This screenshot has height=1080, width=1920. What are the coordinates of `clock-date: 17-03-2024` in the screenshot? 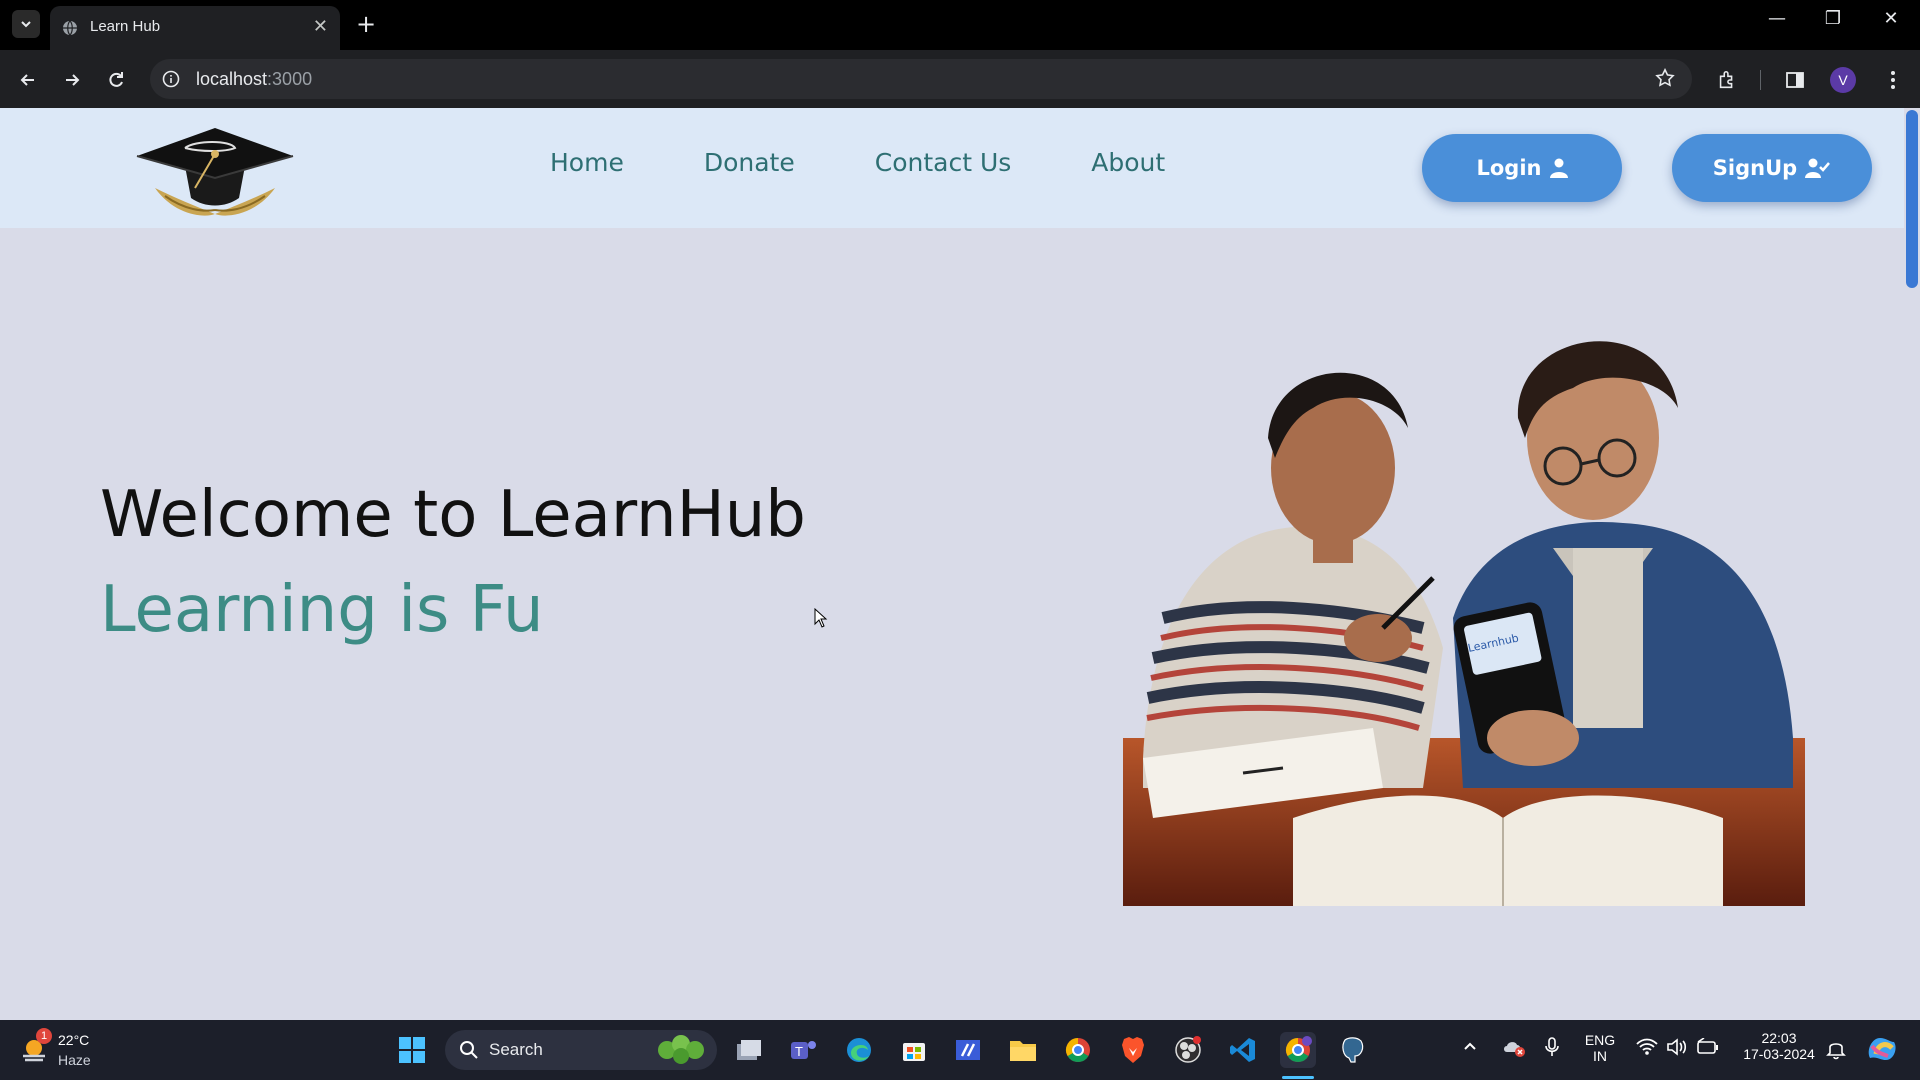 It's located at (1779, 1054).